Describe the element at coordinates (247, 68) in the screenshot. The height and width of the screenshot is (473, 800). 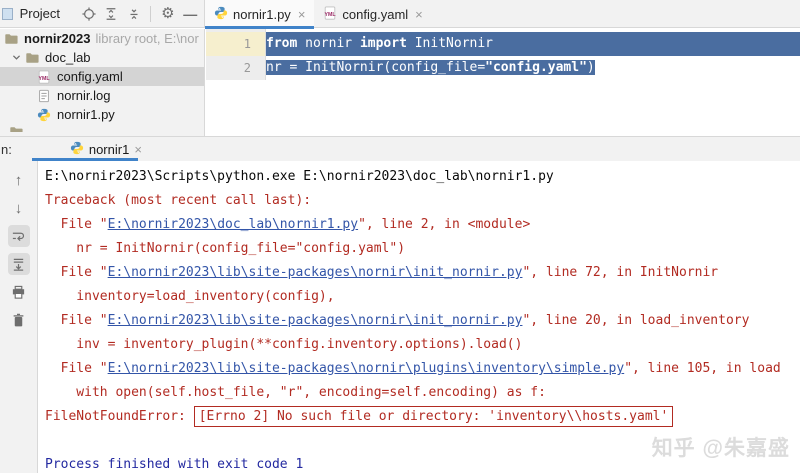
I see `line-number: 2` at that location.